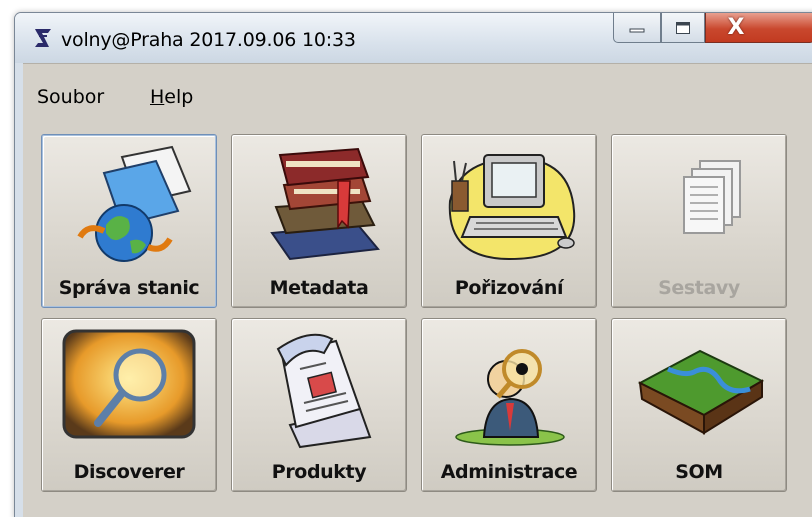 The height and width of the screenshot is (517, 812). What do you see at coordinates (325, 204) in the screenshot?
I see `books-icon` at bounding box center [325, 204].